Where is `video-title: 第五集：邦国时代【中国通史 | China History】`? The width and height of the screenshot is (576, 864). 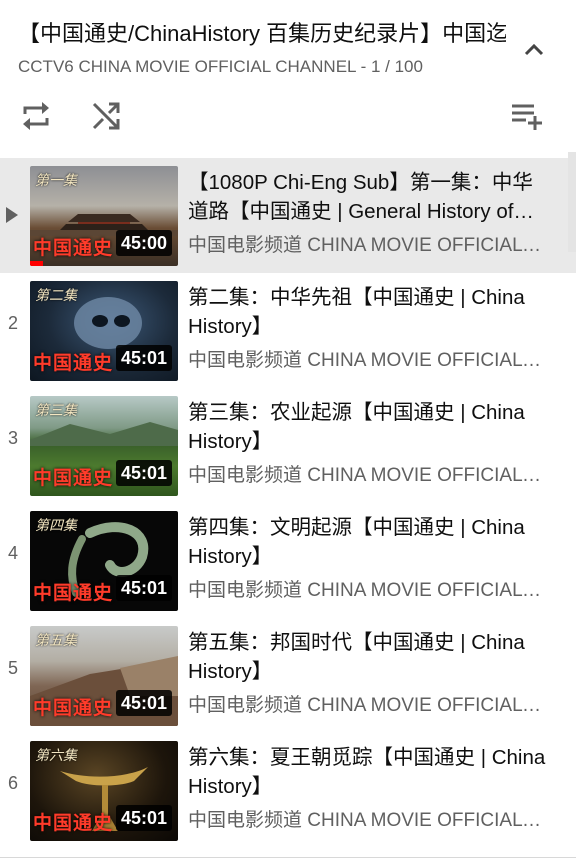 video-title: 第五集：邦国时代【中国通史 | China History】 is located at coordinates (367, 658).